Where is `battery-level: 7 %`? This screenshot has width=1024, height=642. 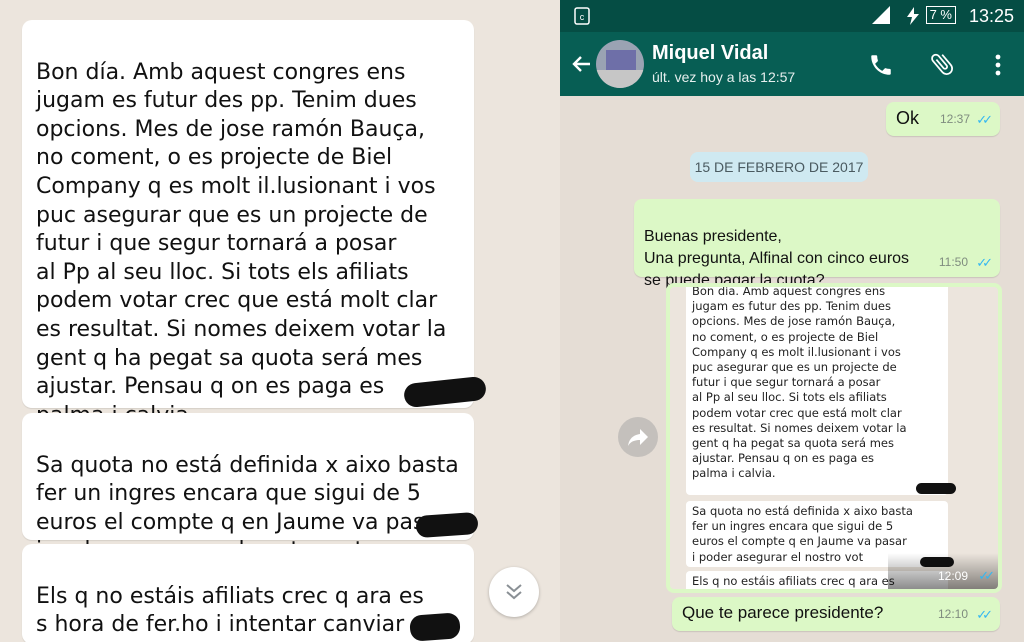 battery-level: 7 % is located at coordinates (940, 15).